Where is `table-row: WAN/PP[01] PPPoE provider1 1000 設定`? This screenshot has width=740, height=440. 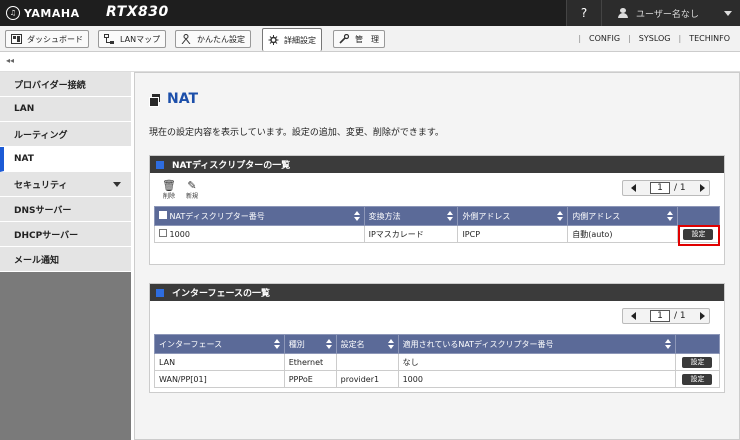
table-row: WAN/PP[01] PPPoE provider1 1000 設定 is located at coordinates (437, 379).